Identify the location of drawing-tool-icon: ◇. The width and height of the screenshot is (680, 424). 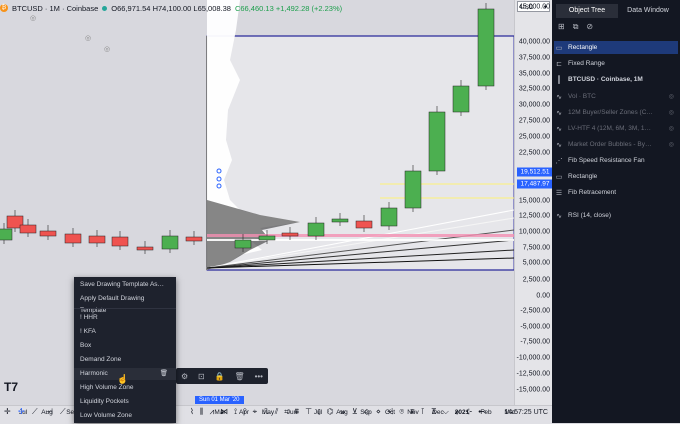
(367, 414).